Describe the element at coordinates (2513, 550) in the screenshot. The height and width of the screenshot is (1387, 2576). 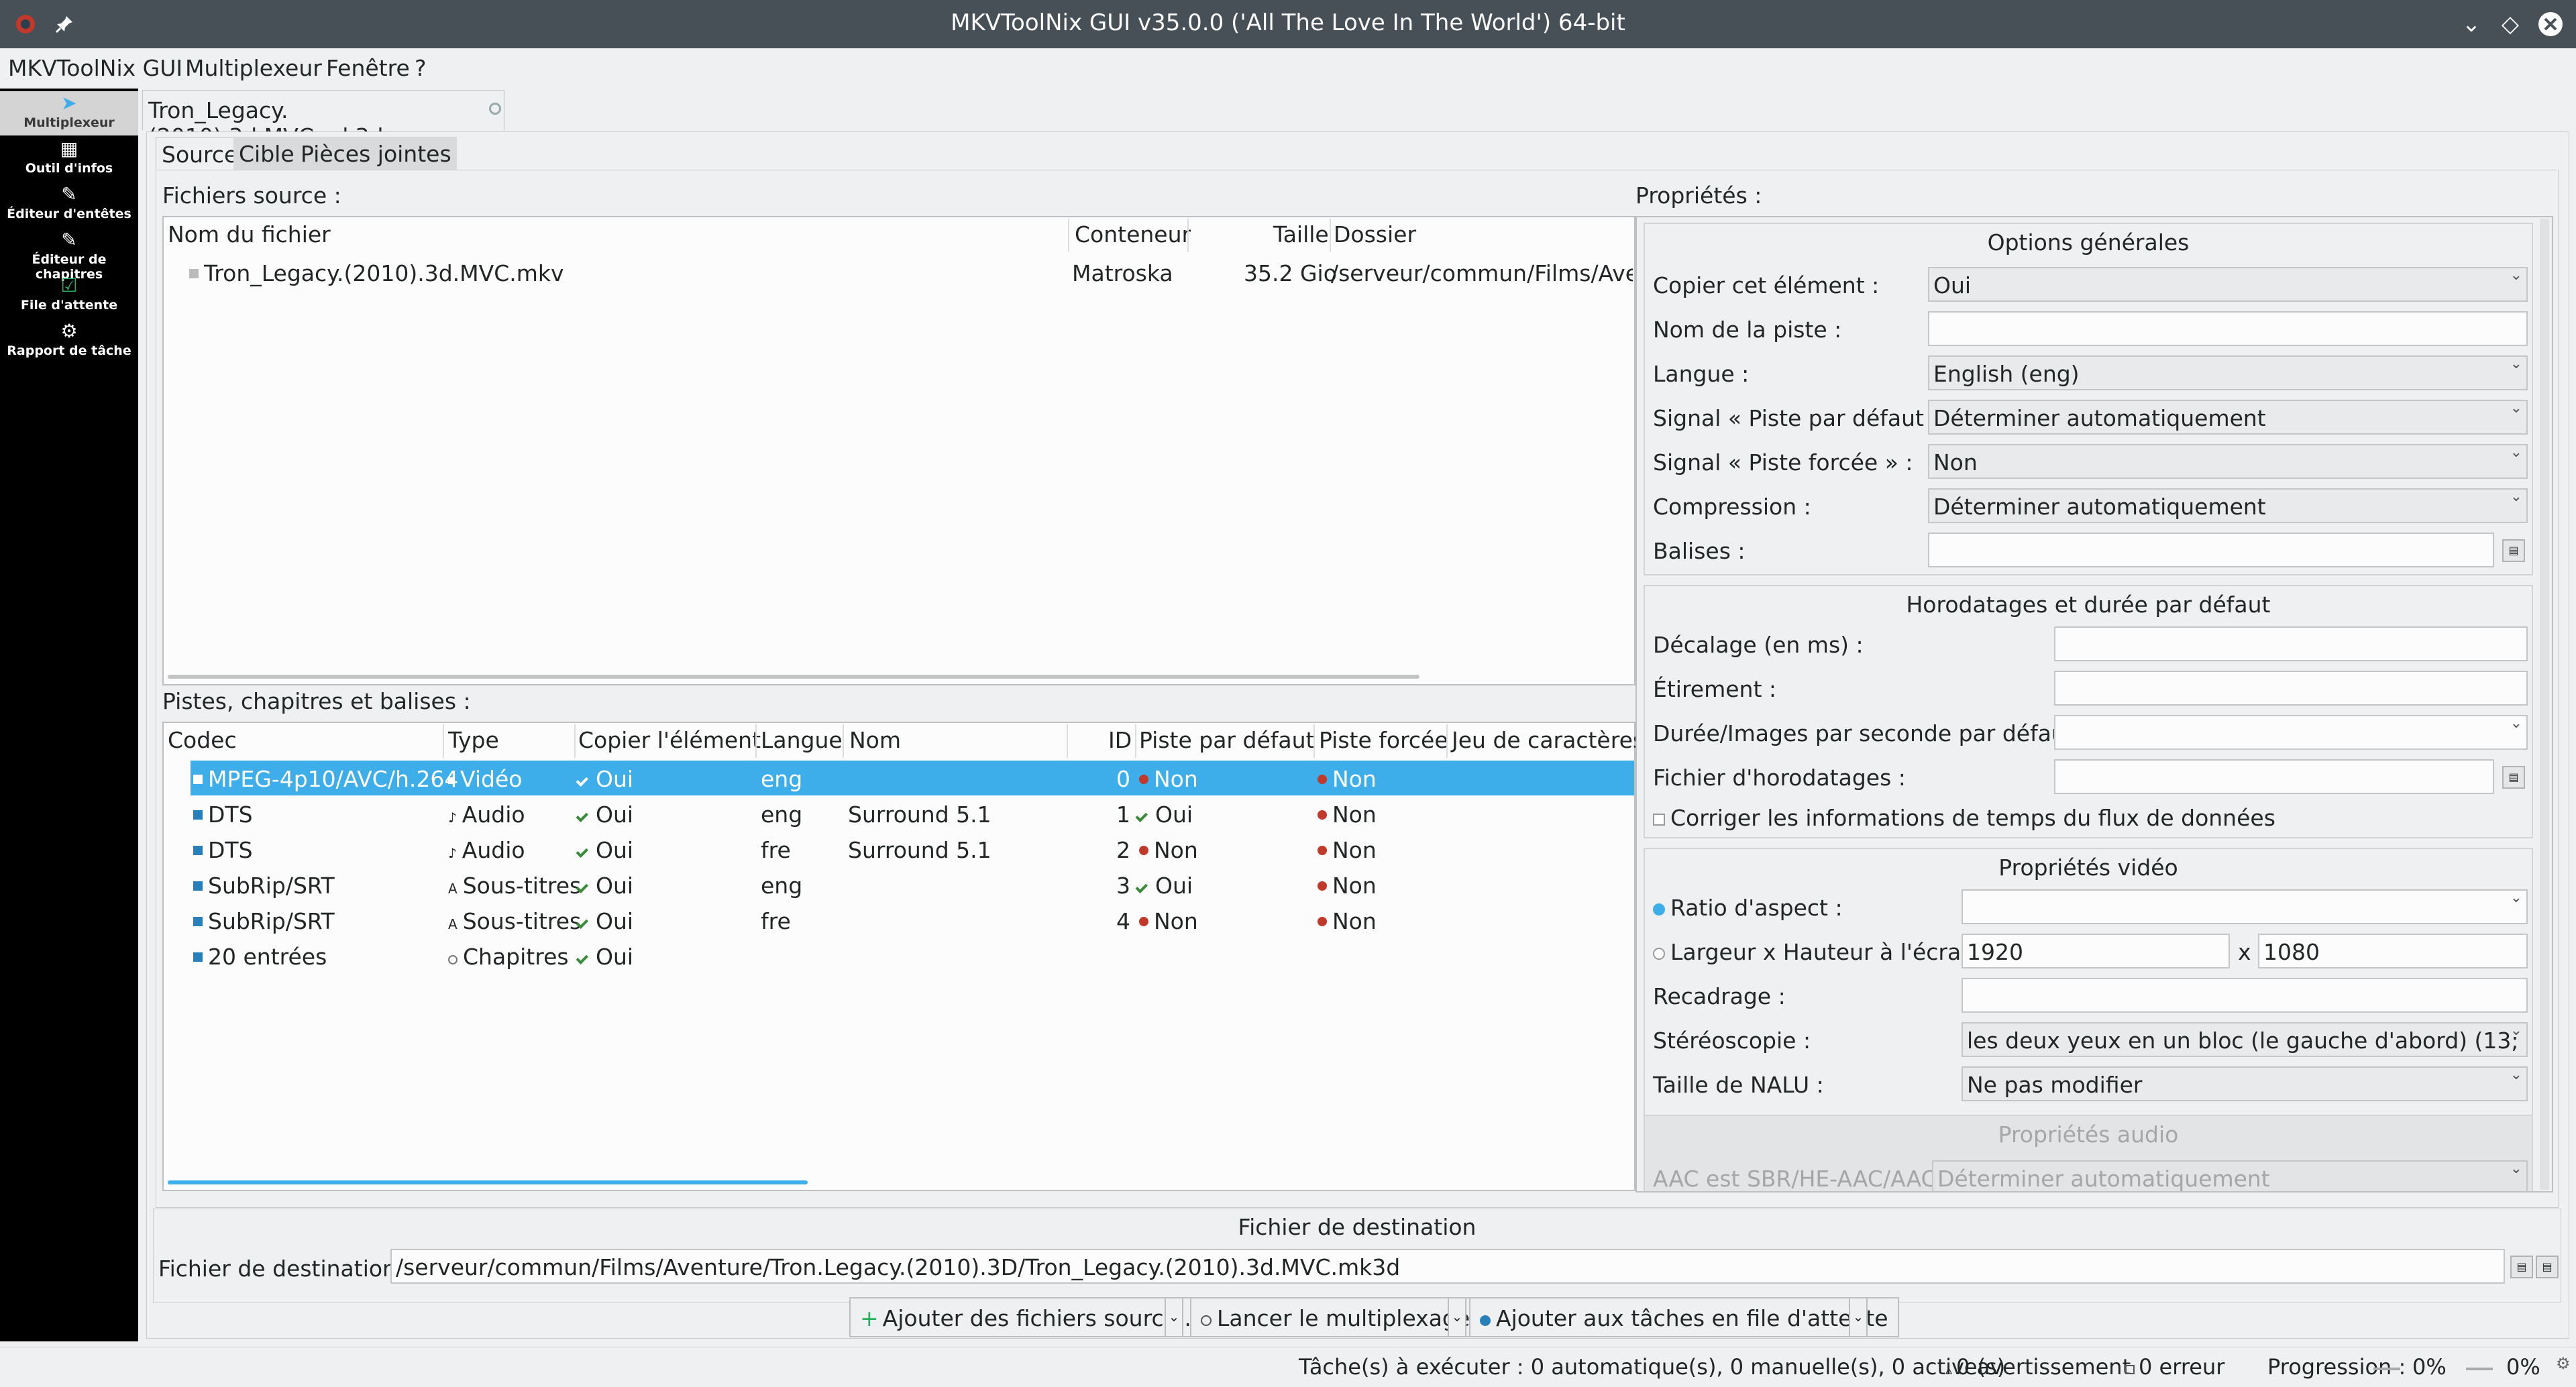
I see `browse-tags-icon: ▤` at that location.